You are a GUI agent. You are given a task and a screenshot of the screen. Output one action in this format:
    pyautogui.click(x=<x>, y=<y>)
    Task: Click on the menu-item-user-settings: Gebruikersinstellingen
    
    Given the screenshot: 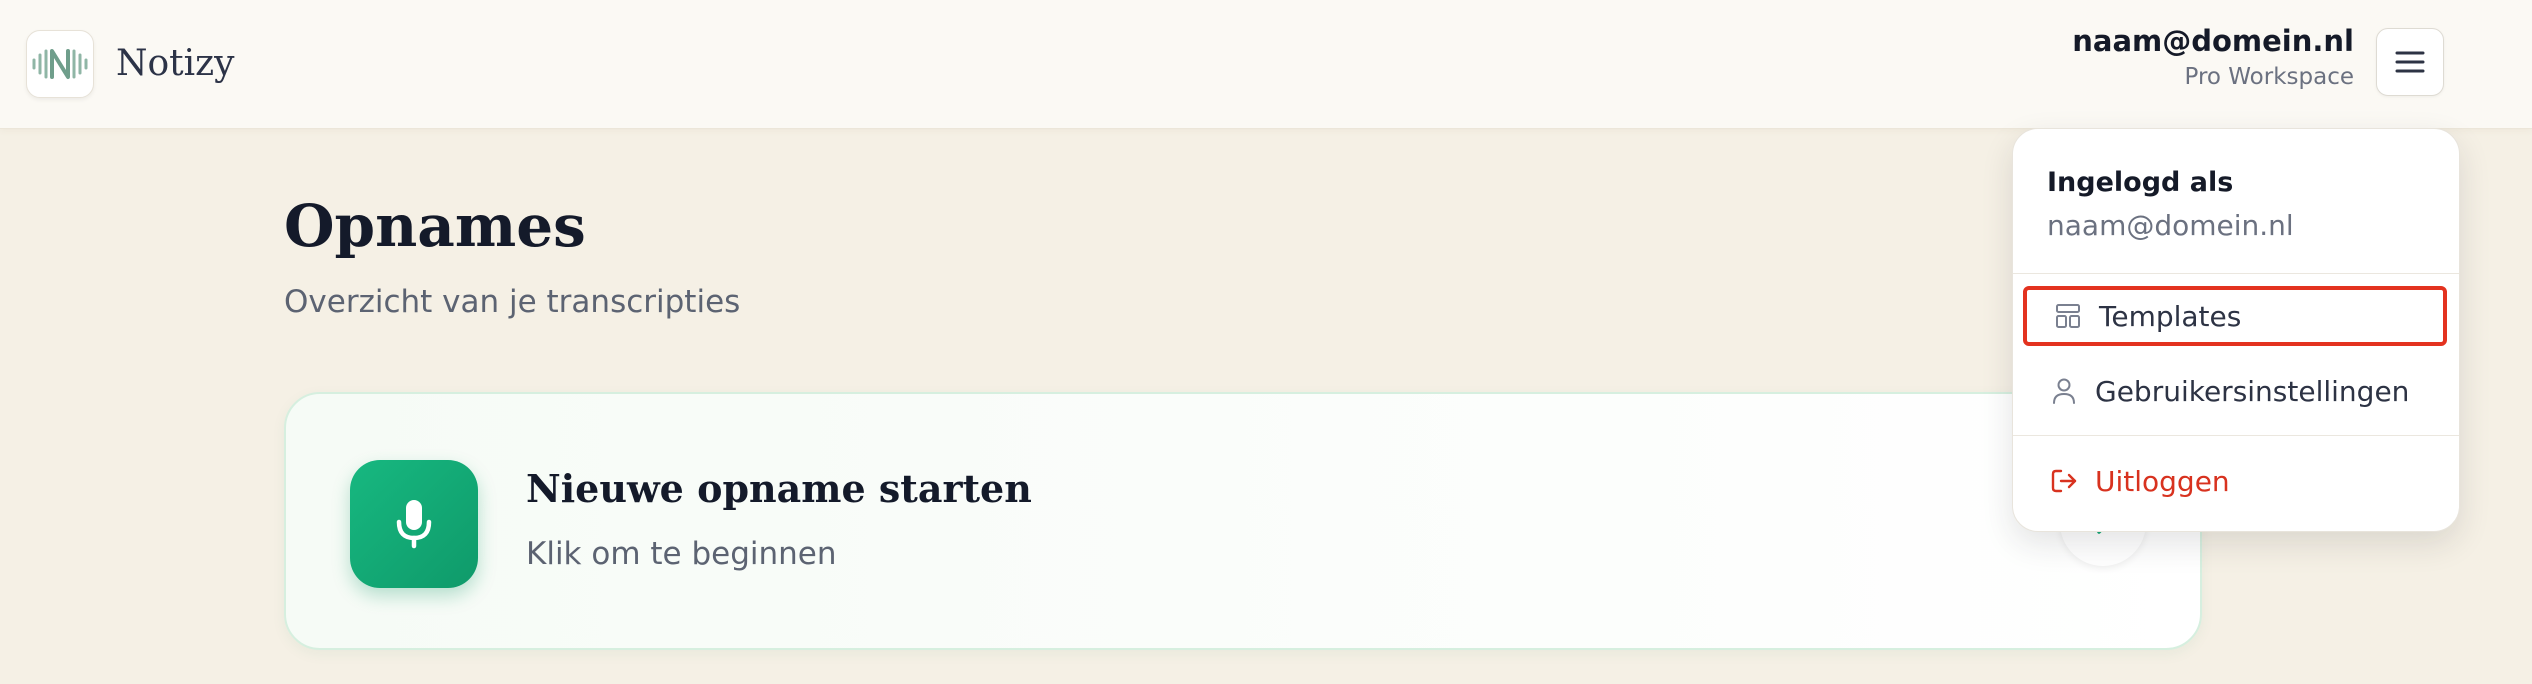 What is the action you would take?
    pyautogui.click(x=2235, y=391)
    